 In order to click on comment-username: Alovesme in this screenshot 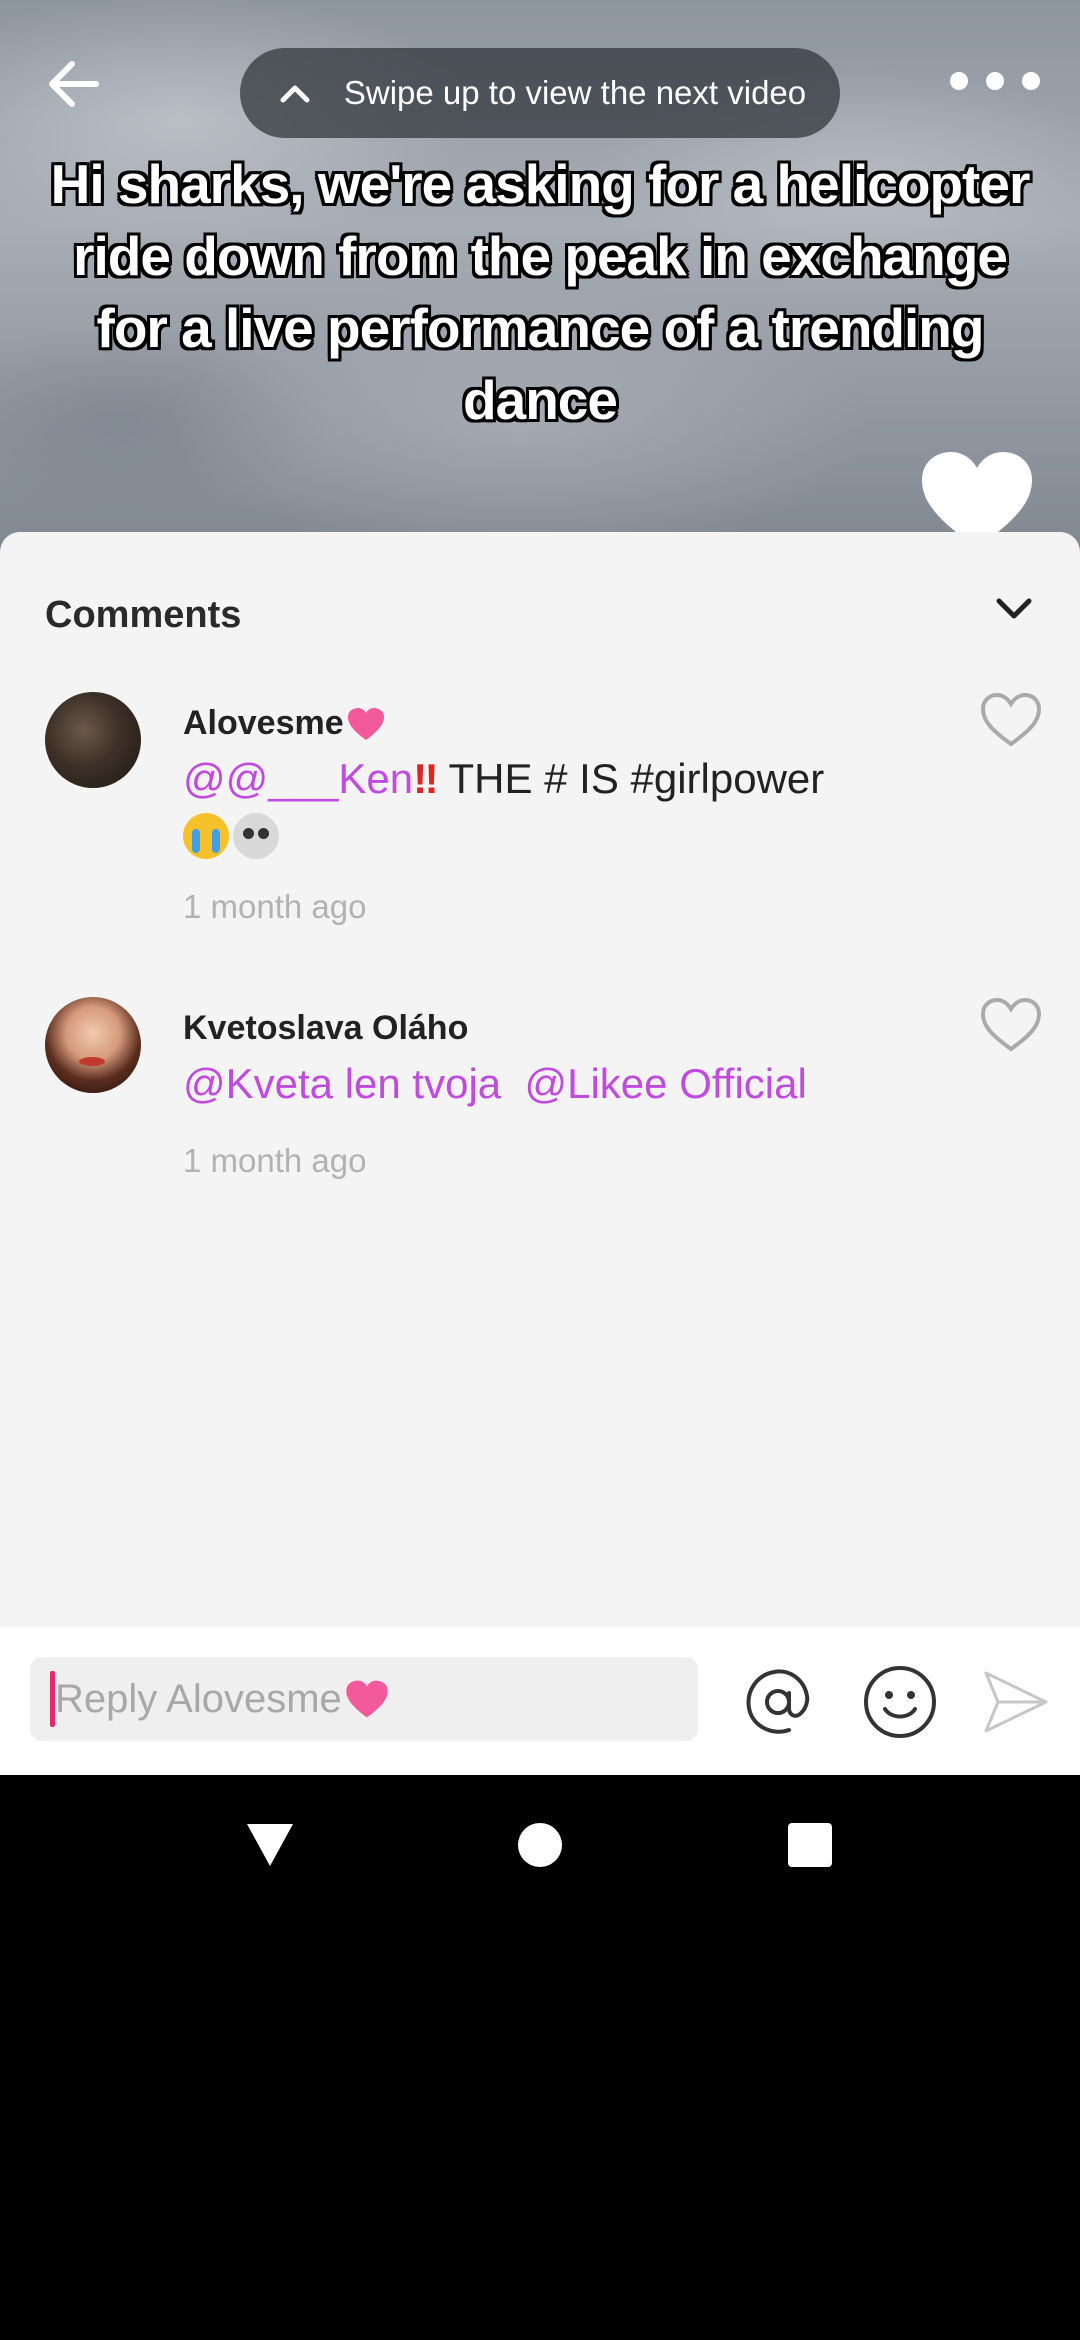, I will do `click(284, 723)`.